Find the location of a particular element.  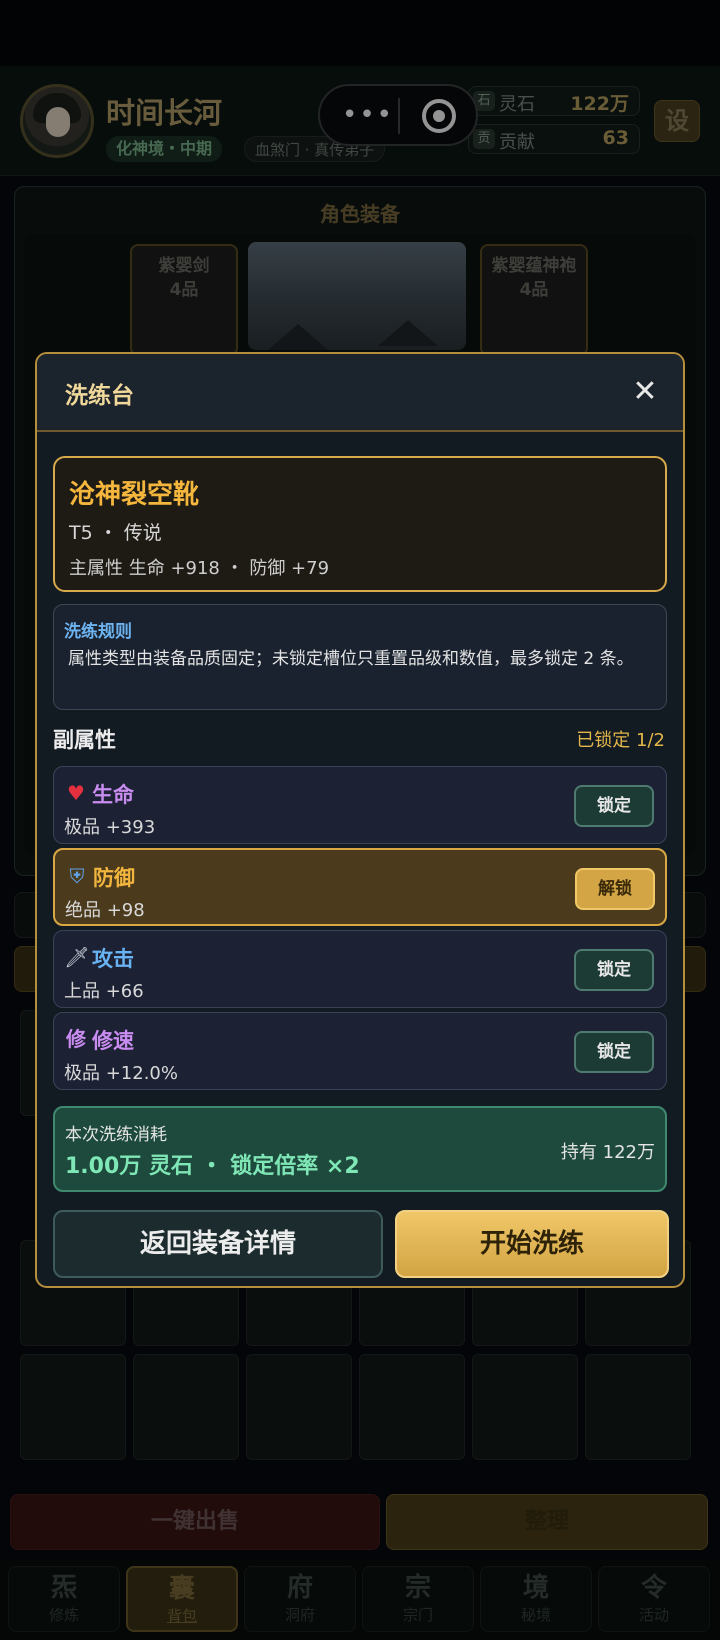

lock-count: 已锁定 1/2 is located at coordinates (620, 740).